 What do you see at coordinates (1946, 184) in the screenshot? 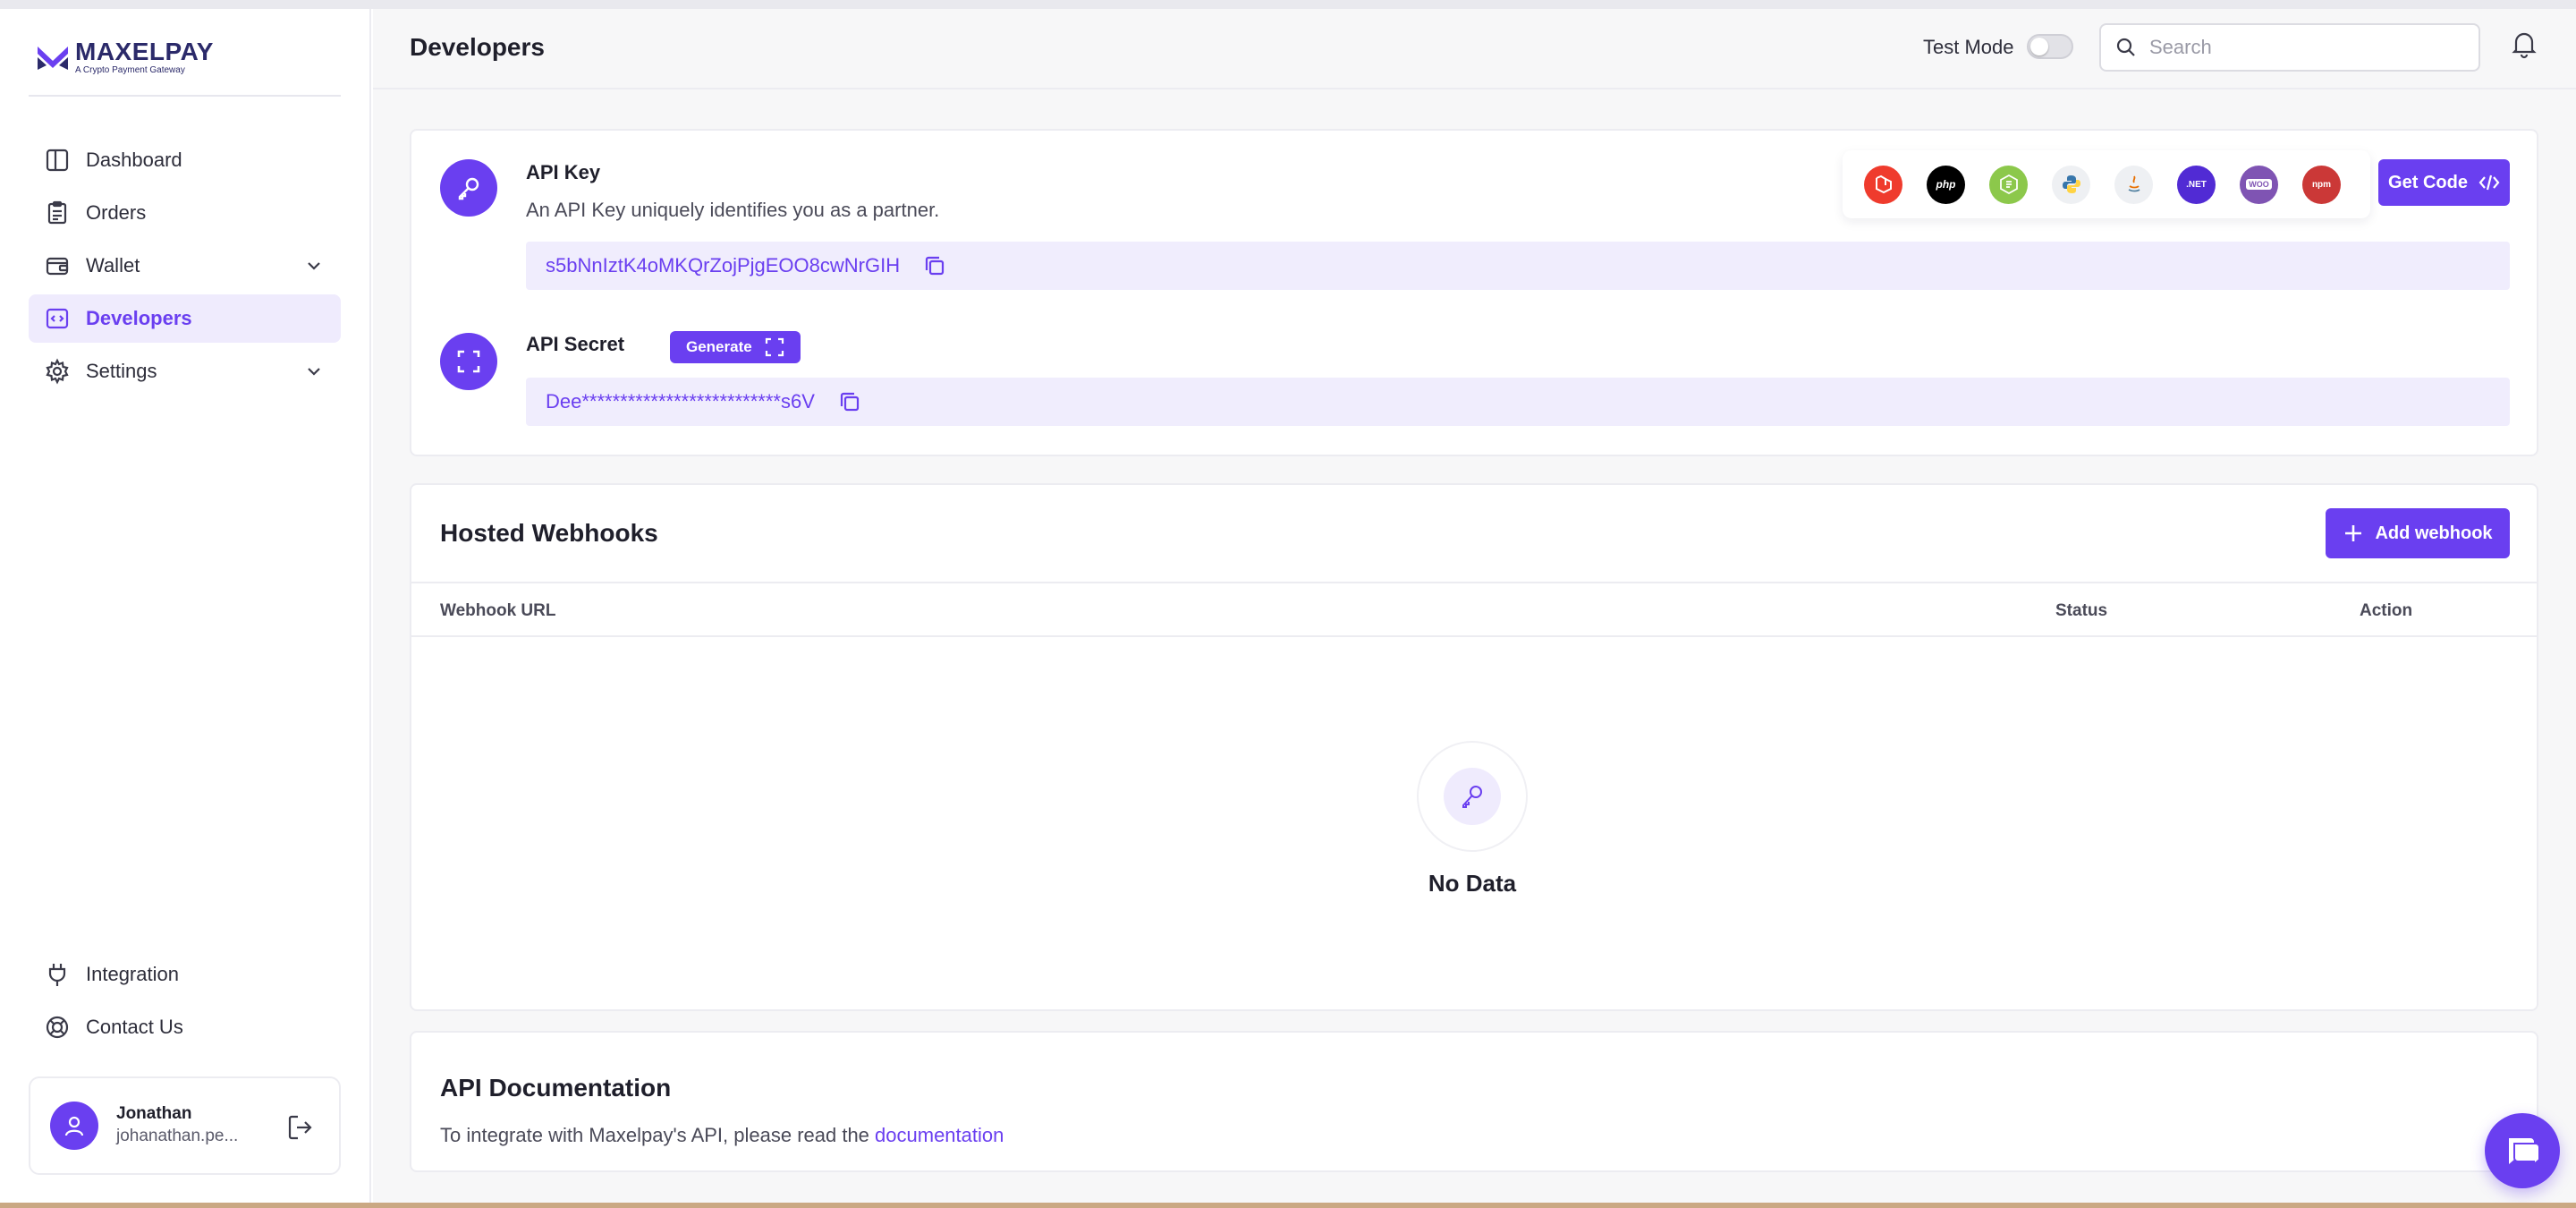
I see `php-icon: php` at bounding box center [1946, 184].